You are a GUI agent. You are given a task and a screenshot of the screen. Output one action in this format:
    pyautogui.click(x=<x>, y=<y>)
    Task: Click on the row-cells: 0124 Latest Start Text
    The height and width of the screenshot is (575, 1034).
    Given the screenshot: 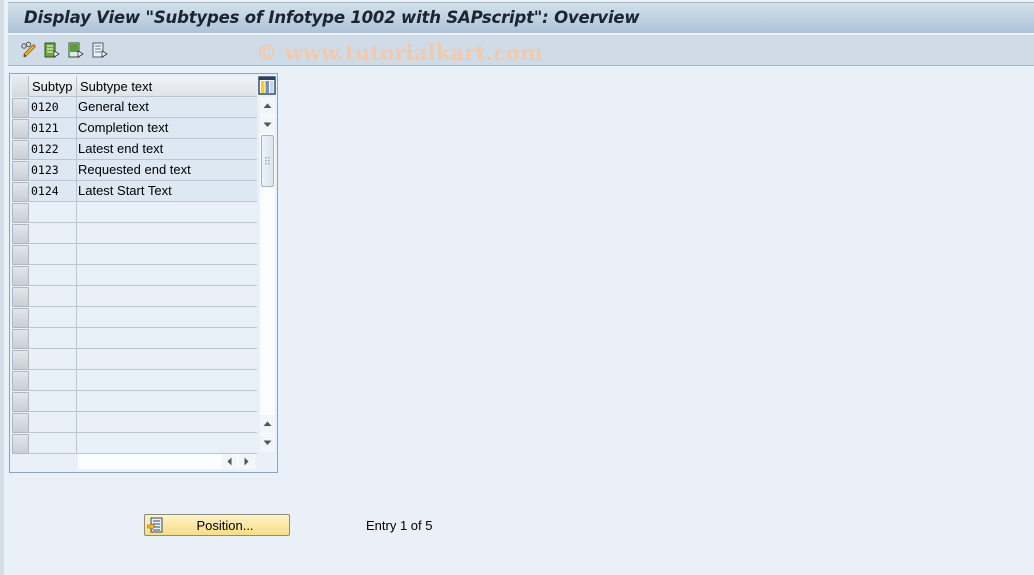 What is the action you would take?
    pyautogui.click(x=143, y=191)
    